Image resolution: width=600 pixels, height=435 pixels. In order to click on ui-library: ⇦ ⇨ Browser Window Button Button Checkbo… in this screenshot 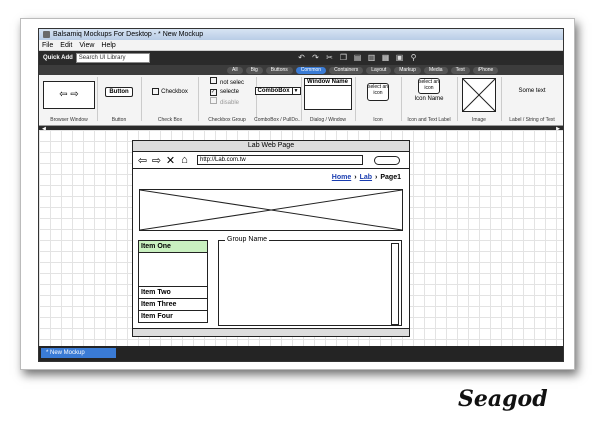, I will do `click(301, 100)`.